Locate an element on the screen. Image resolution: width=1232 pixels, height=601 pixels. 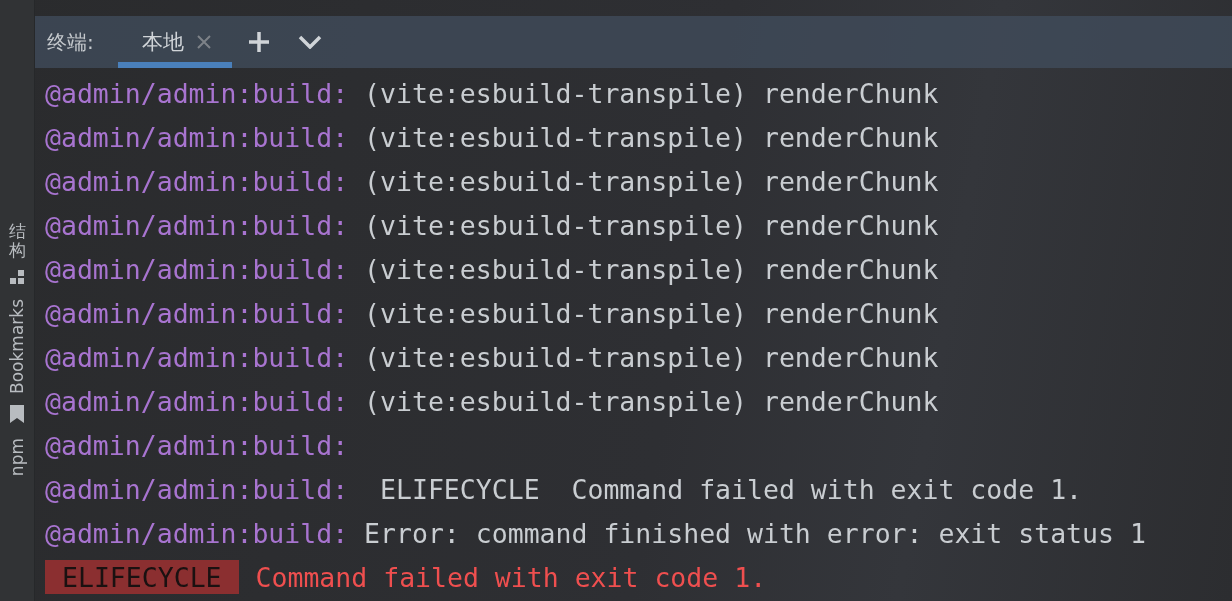
bookmark-icon is located at coordinates (17, 414).